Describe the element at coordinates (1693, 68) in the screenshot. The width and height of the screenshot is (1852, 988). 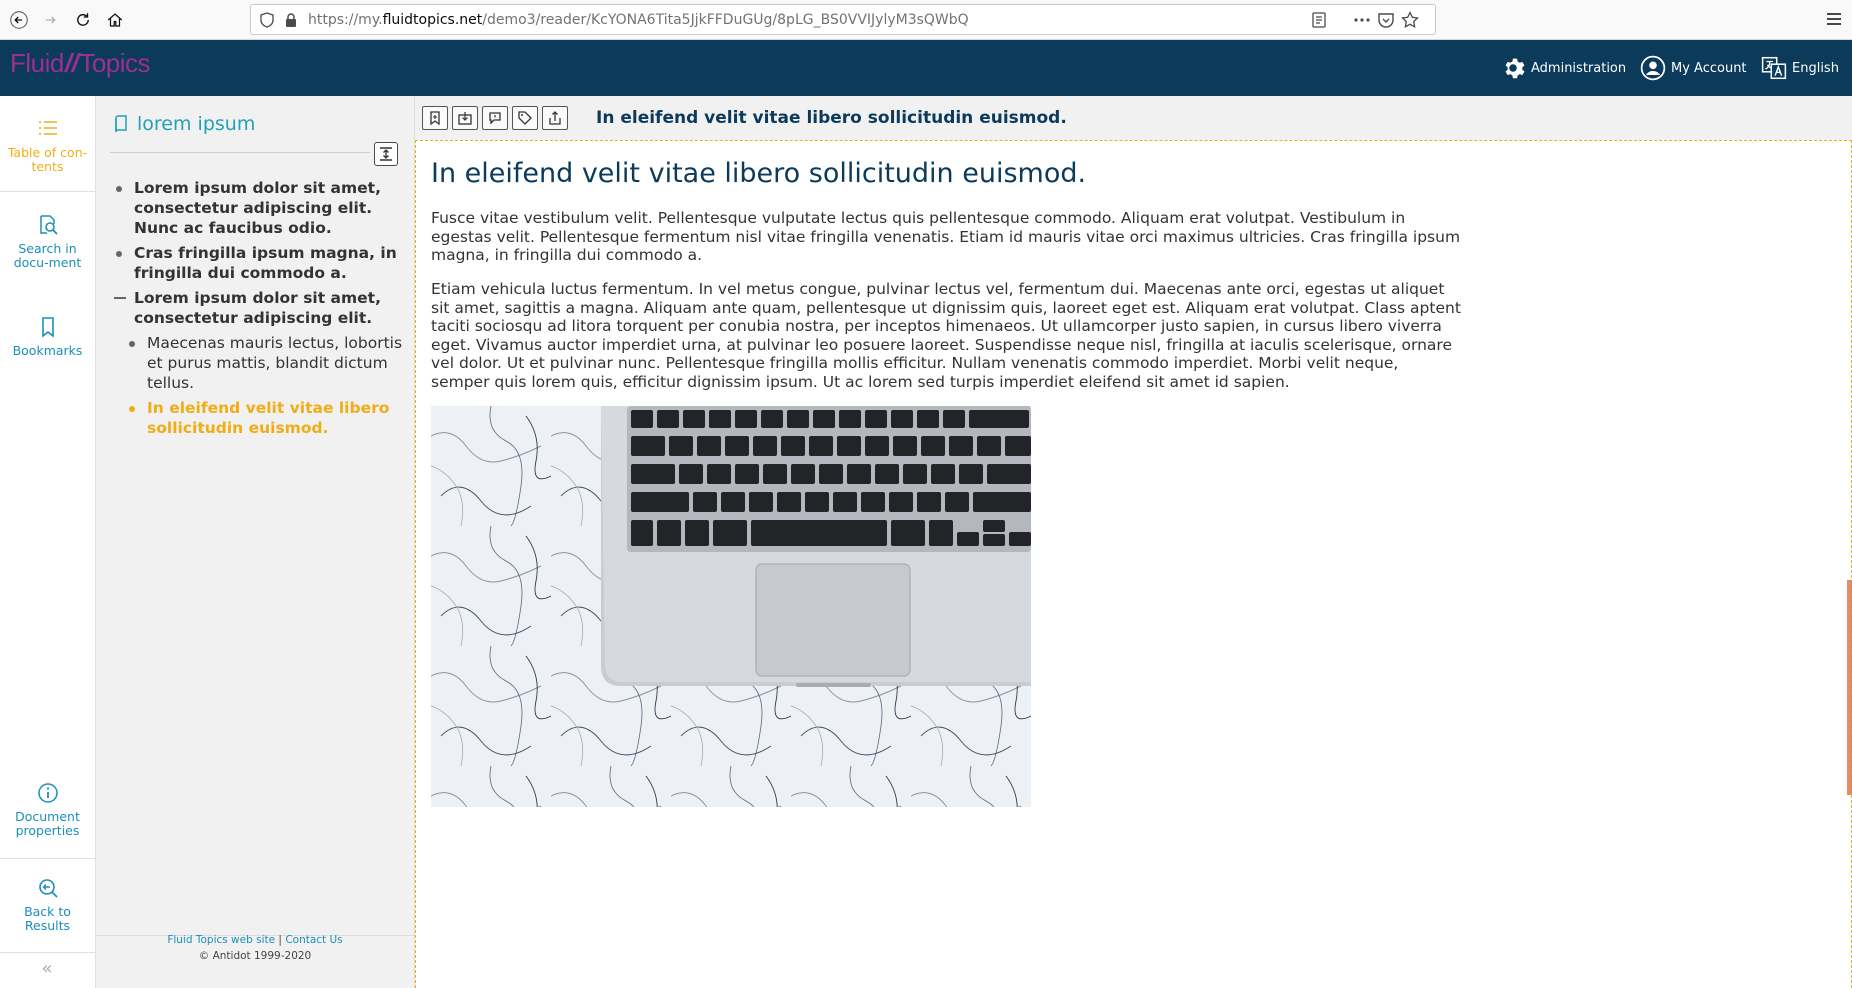
I see `my-account-button: My Account` at that location.